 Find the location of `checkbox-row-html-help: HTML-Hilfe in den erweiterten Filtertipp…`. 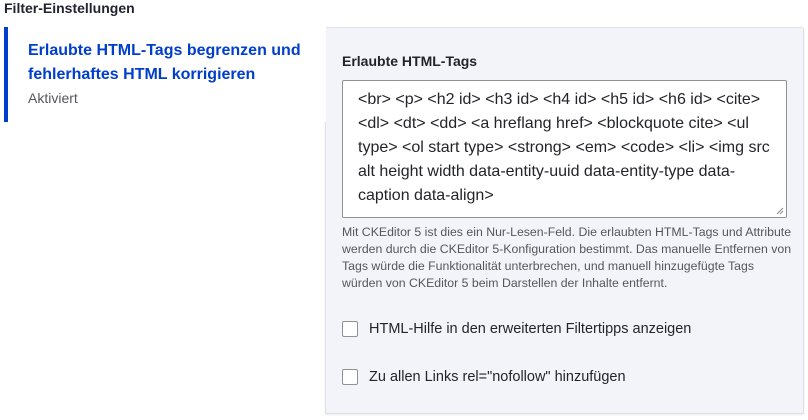

checkbox-row-html-help: HTML-Hilfe in den erweiterten Filtertipp… is located at coordinates (516, 329).